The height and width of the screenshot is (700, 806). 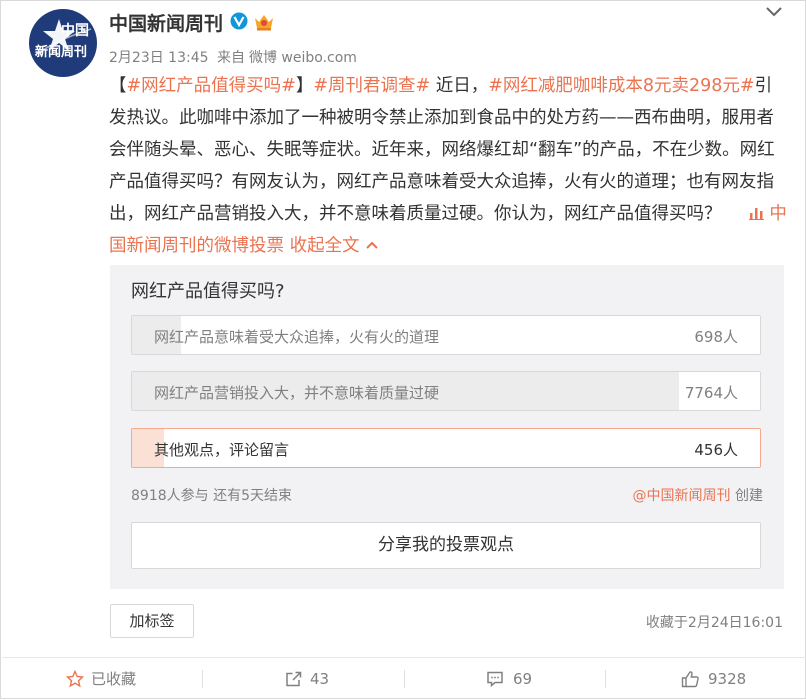 What do you see at coordinates (75, 679) in the screenshot?
I see `star-icon` at bounding box center [75, 679].